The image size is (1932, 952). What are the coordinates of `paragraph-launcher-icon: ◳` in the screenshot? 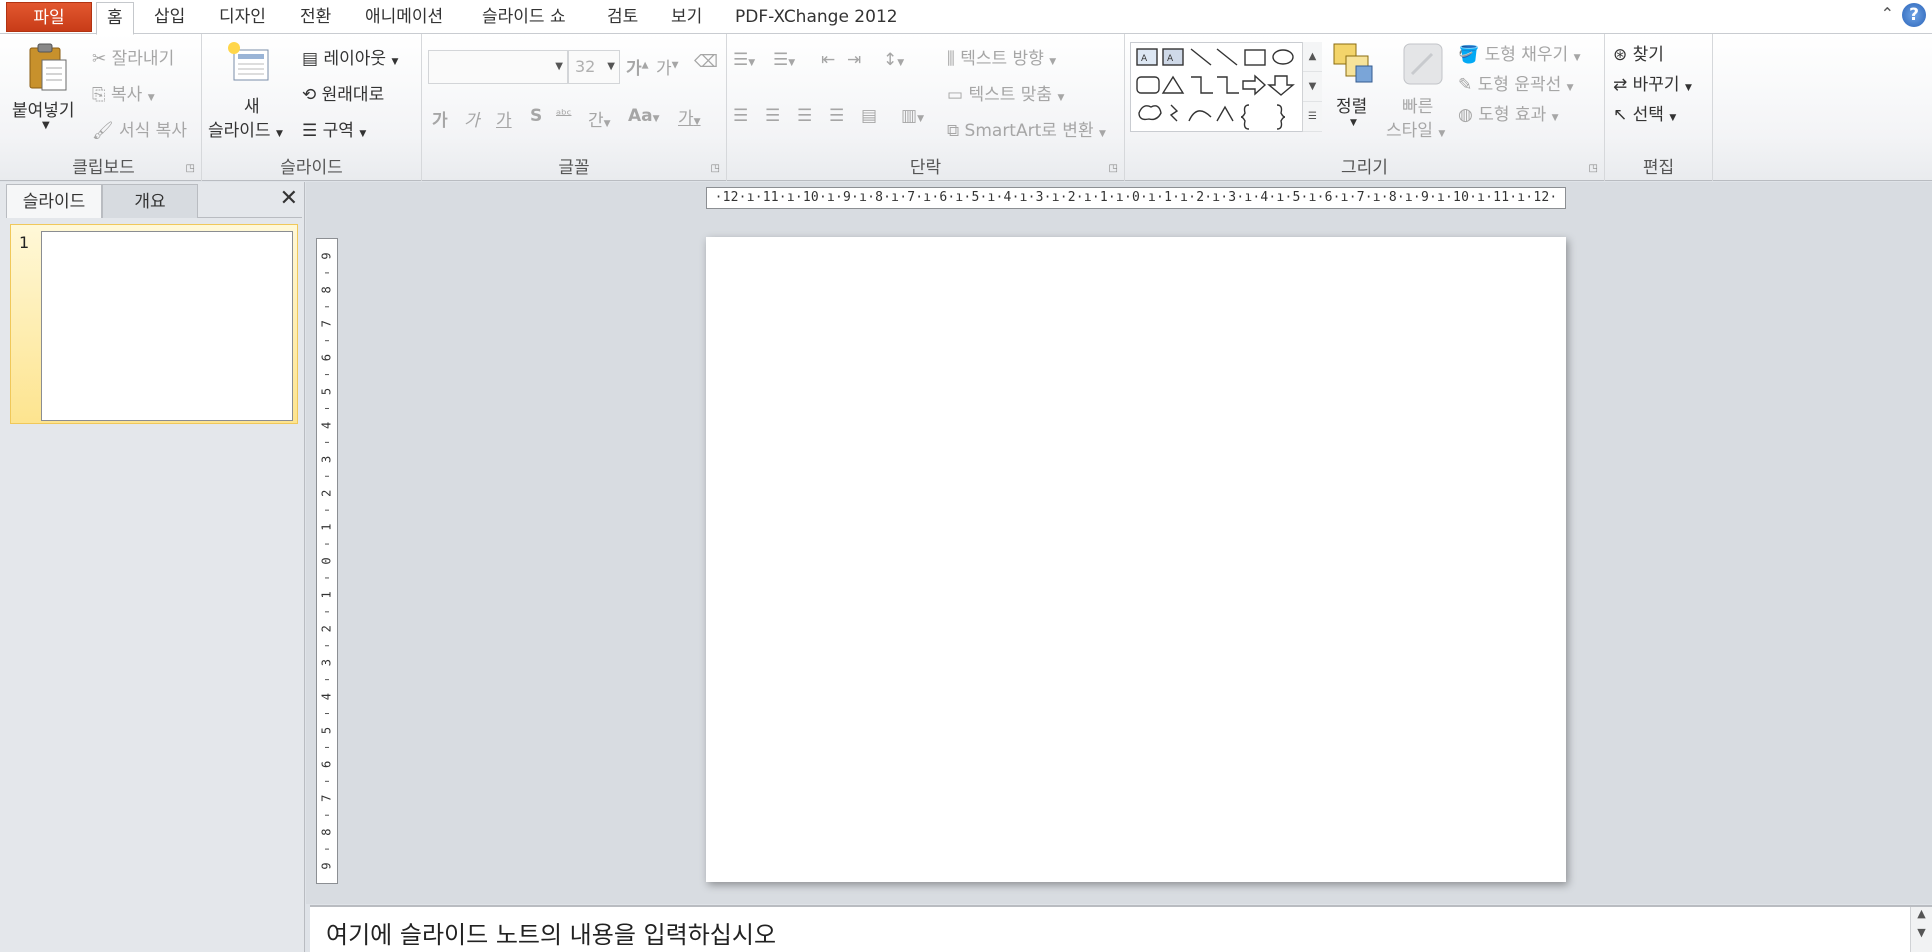 It's located at (1113, 168).